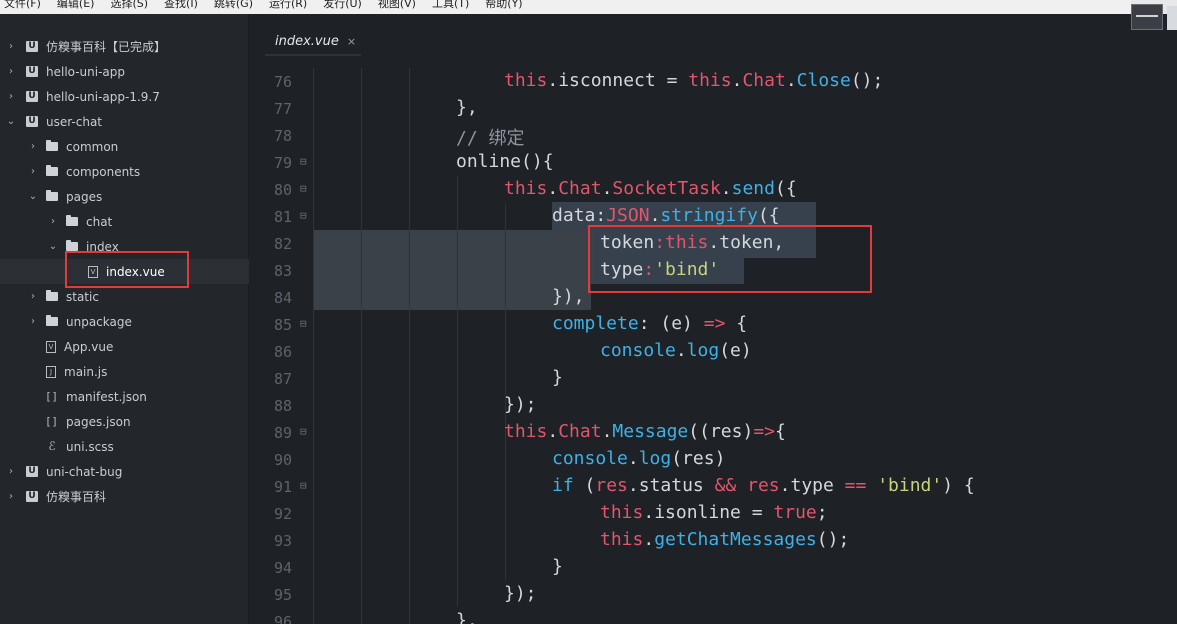  Describe the element at coordinates (124, 246) in the screenshot. I see `tree-item-folder-index: ⌄ index` at that location.